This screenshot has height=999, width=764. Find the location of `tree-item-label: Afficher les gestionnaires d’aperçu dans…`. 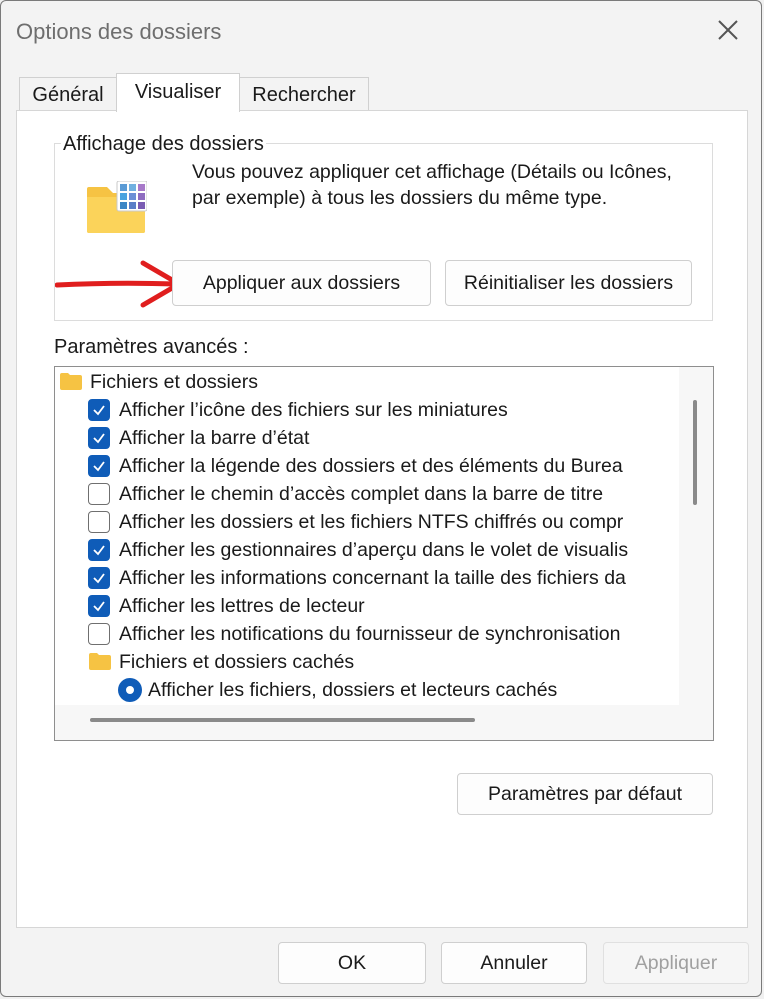

tree-item-label: Afficher les gestionnaires d’aperçu dans… is located at coordinates (374, 550).